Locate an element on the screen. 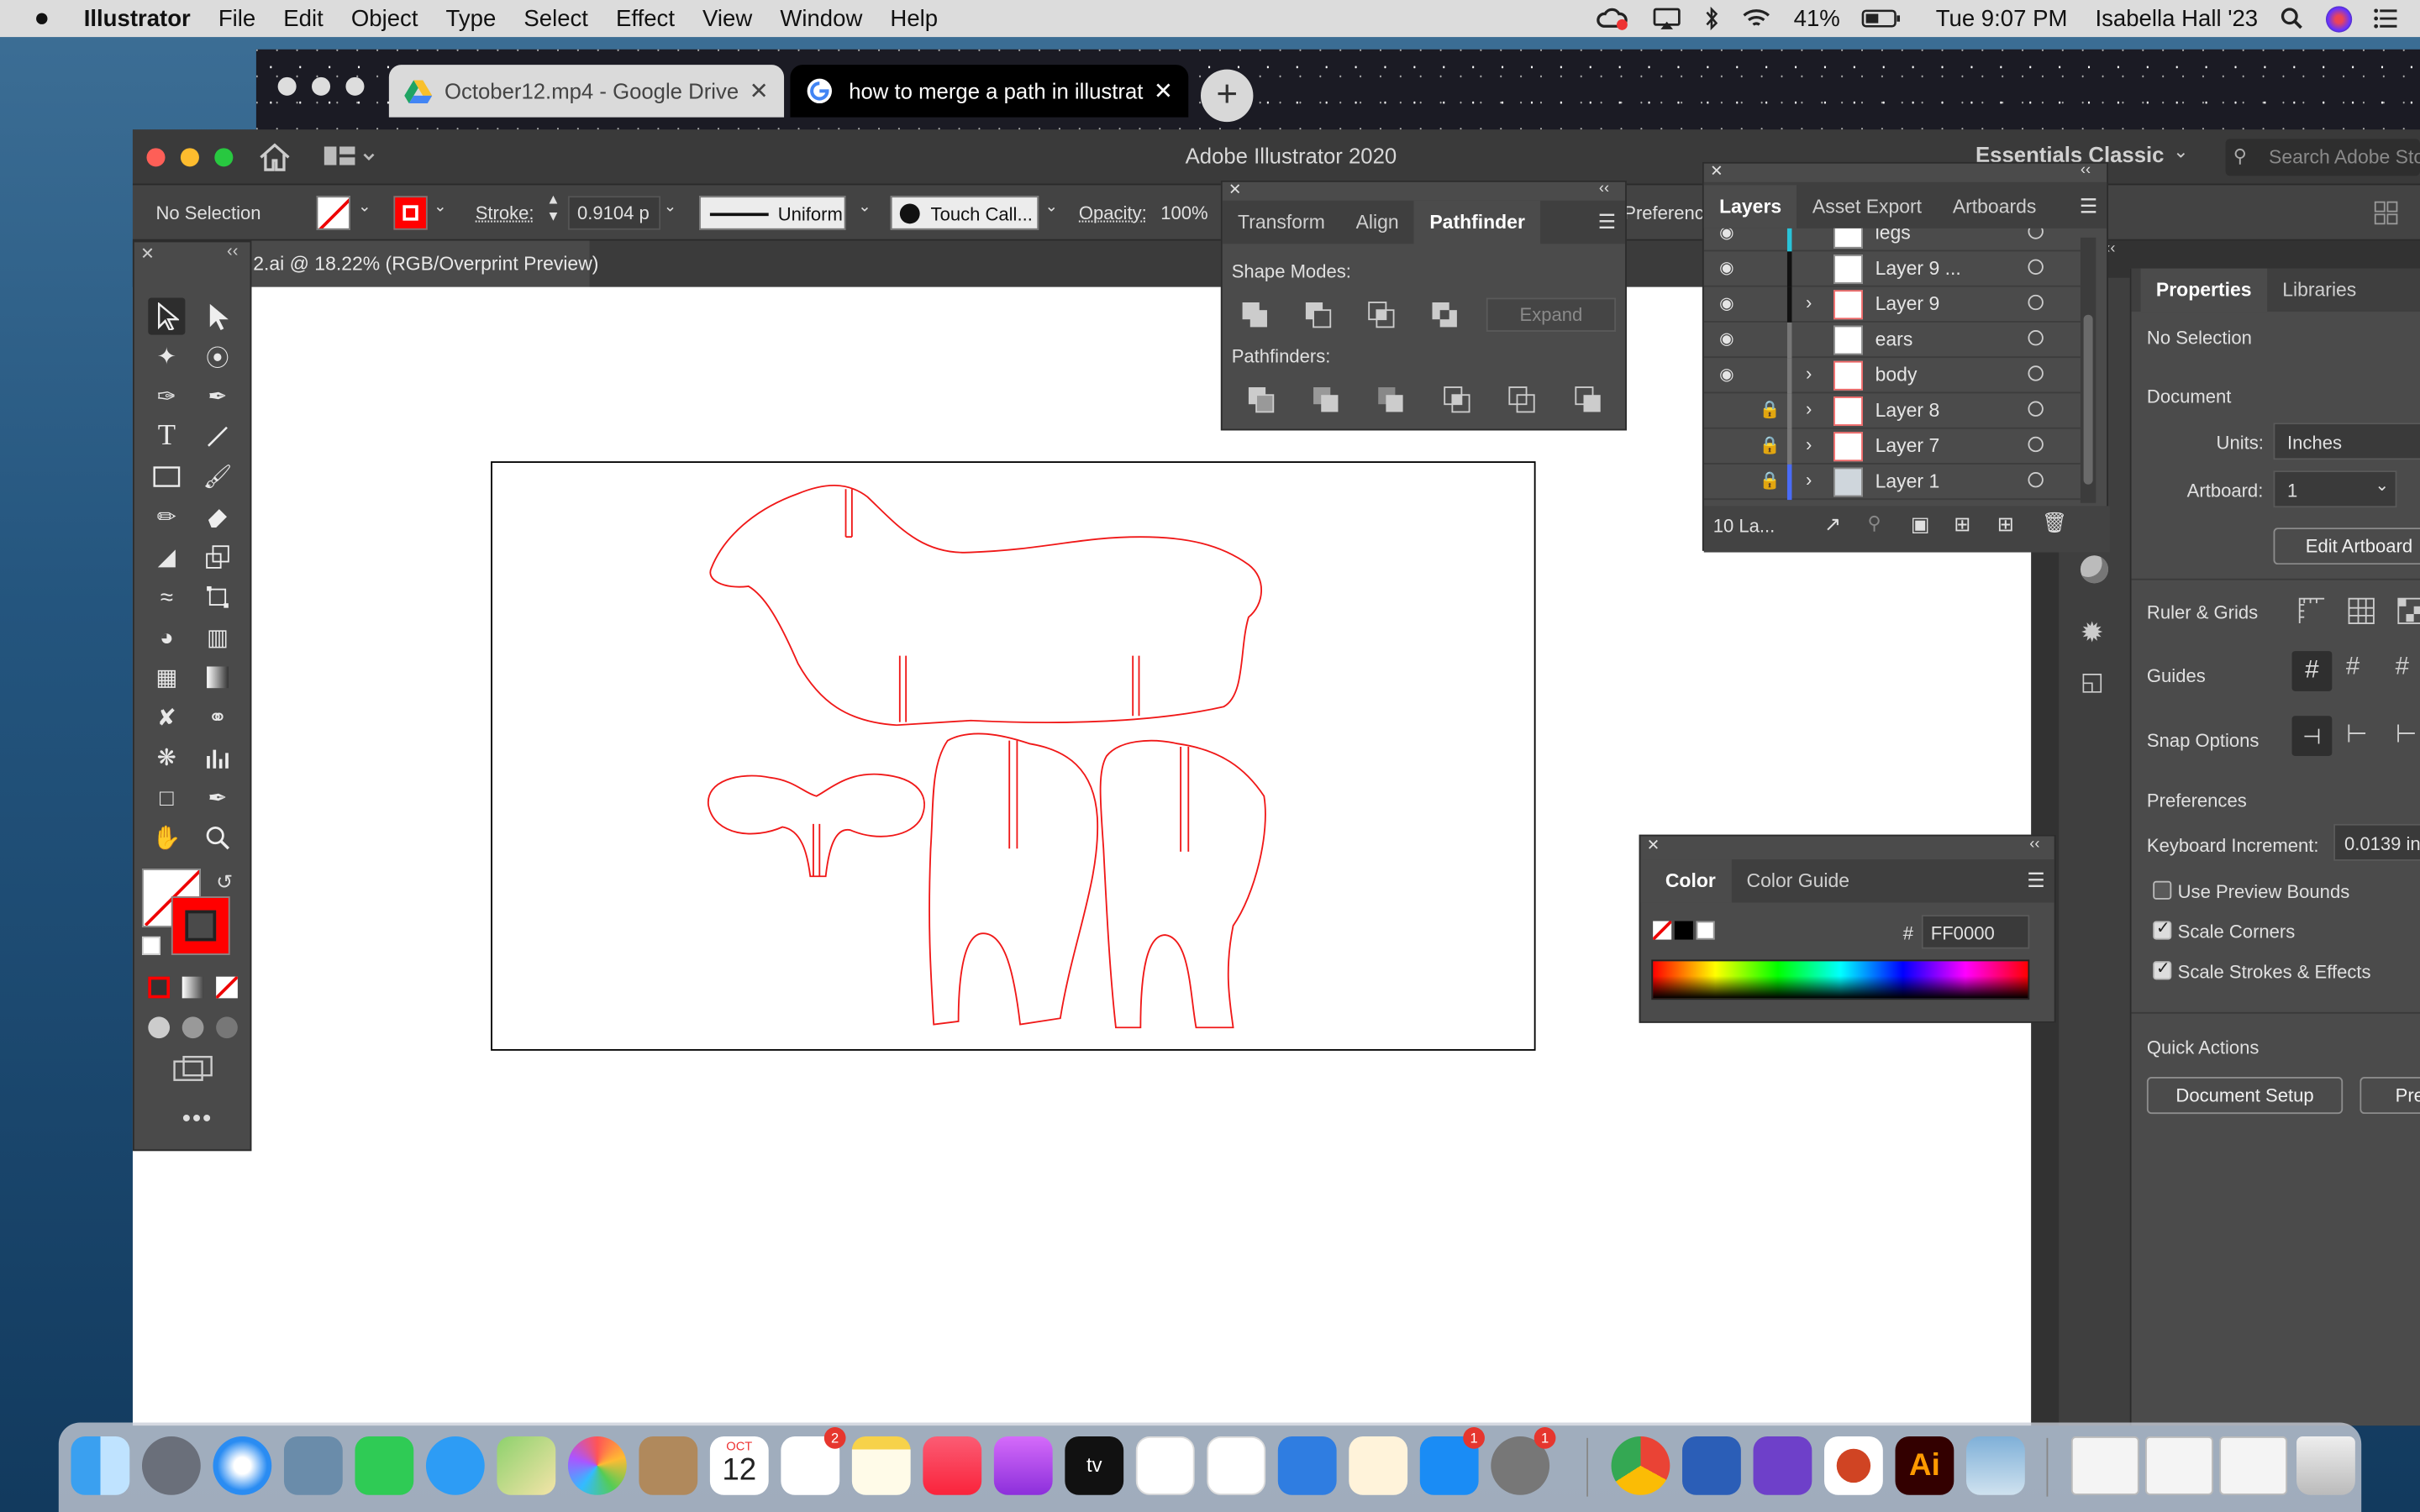 The width and height of the screenshot is (2420, 1512). chevron-down-icon: ⌄ is located at coordinates (364, 207).